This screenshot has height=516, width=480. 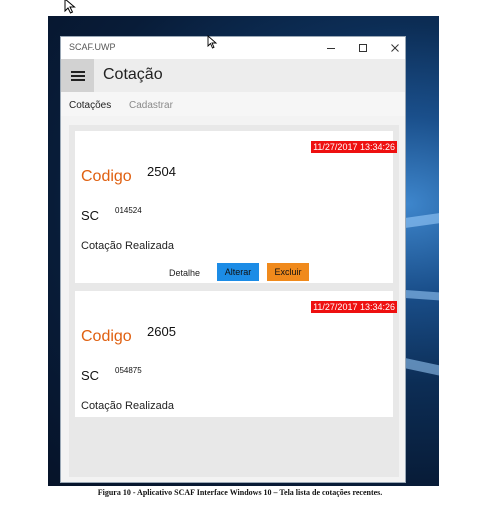 What do you see at coordinates (92, 47) in the screenshot?
I see `window-title: SCAF.UWP` at bounding box center [92, 47].